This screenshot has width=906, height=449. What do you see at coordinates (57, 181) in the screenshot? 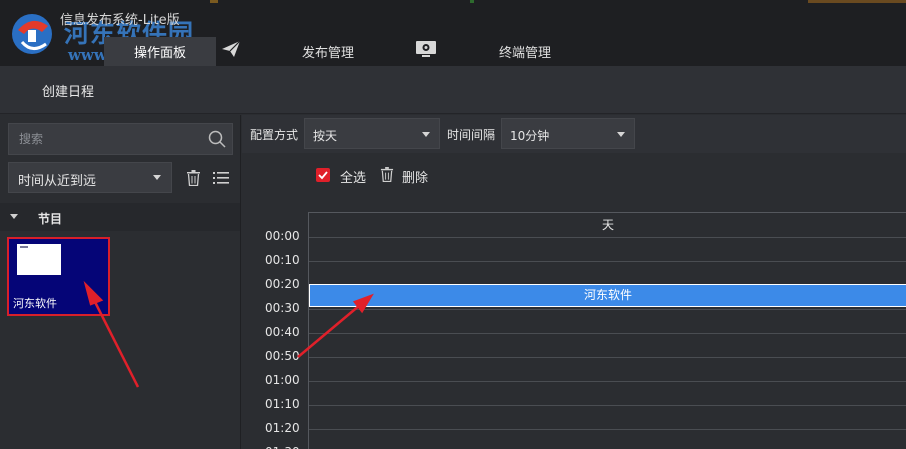
I see `sort-selected: 时间从近到远` at bounding box center [57, 181].